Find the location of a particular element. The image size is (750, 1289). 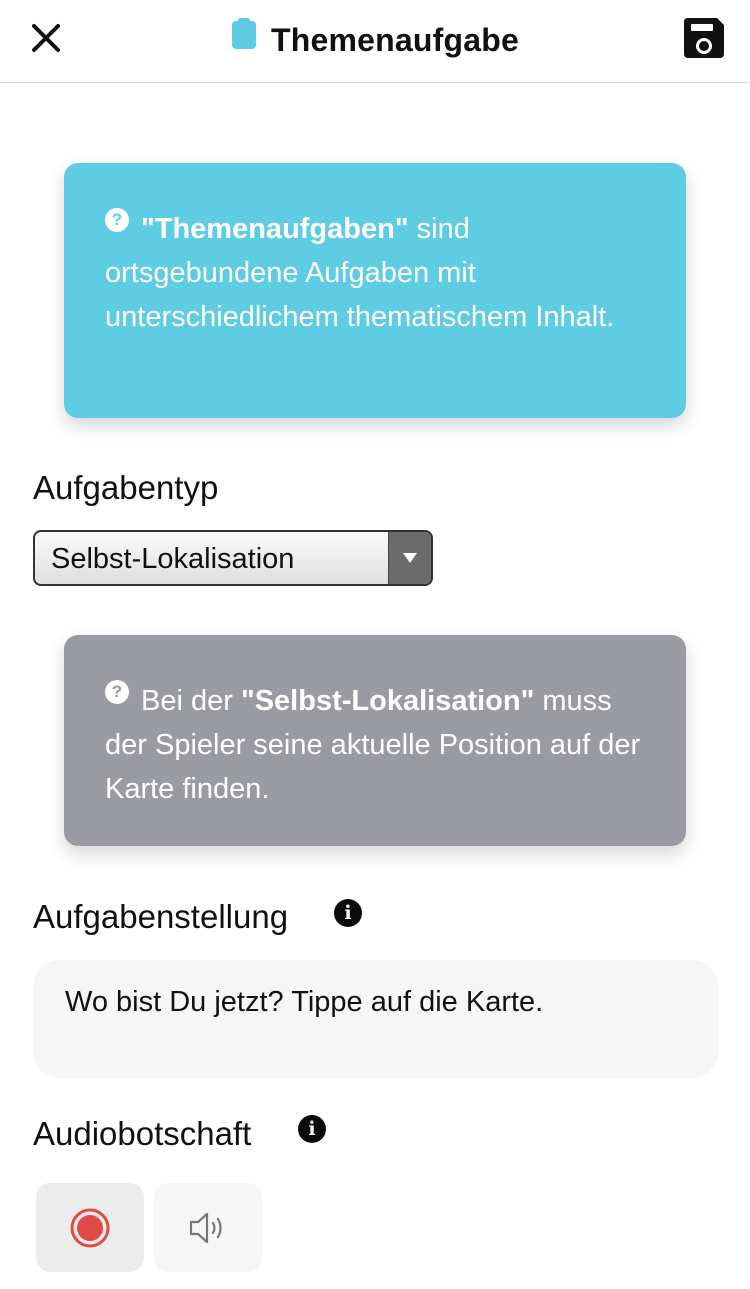

page-title-text: Themenaufgabe is located at coordinates (395, 39).